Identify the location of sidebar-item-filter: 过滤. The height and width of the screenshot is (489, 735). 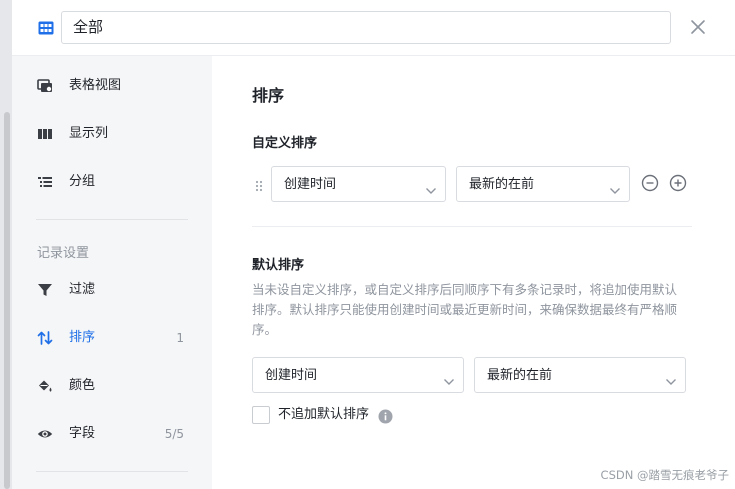
(112, 290).